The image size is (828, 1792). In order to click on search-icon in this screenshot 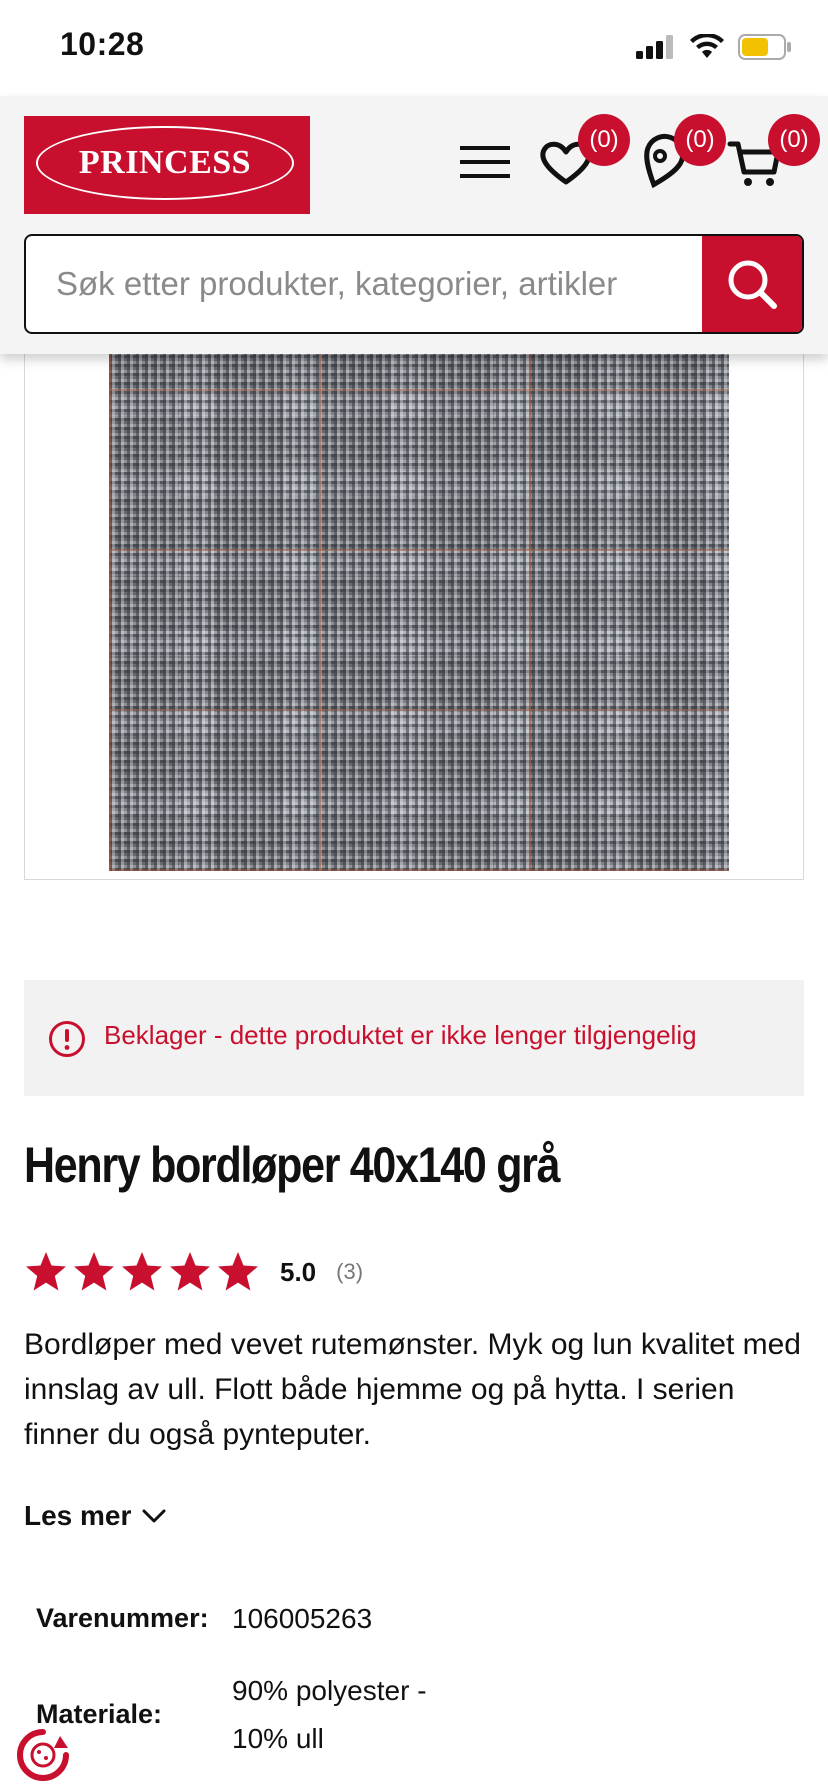, I will do `click(752, 284)`.